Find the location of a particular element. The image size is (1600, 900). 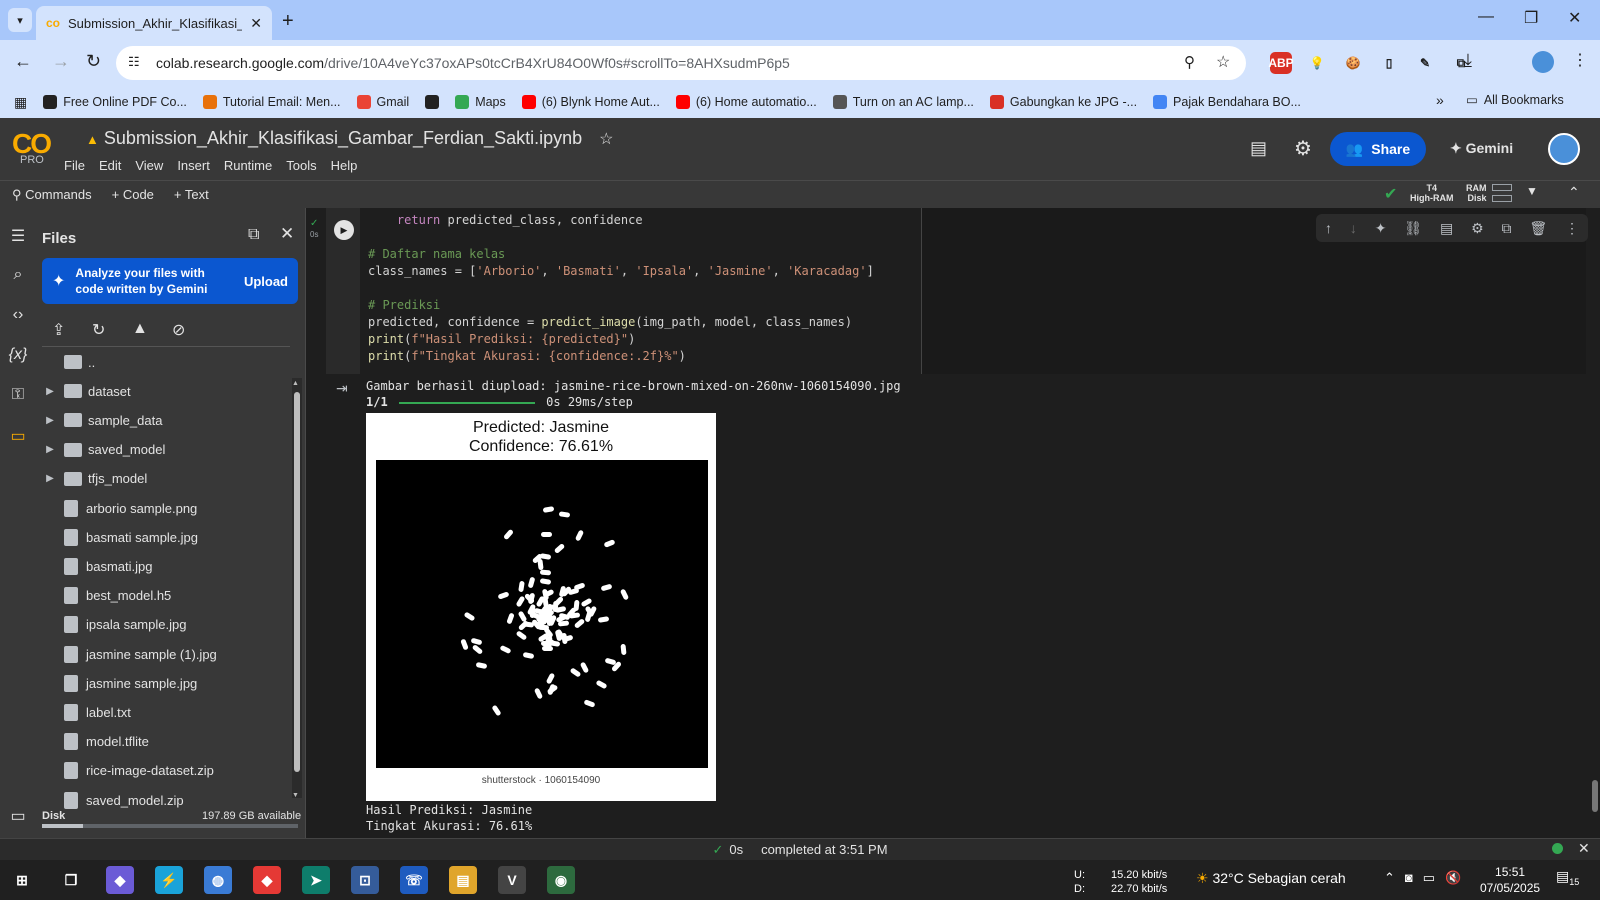

camera-icon: ◙ is located at coordinates (1409, 878).